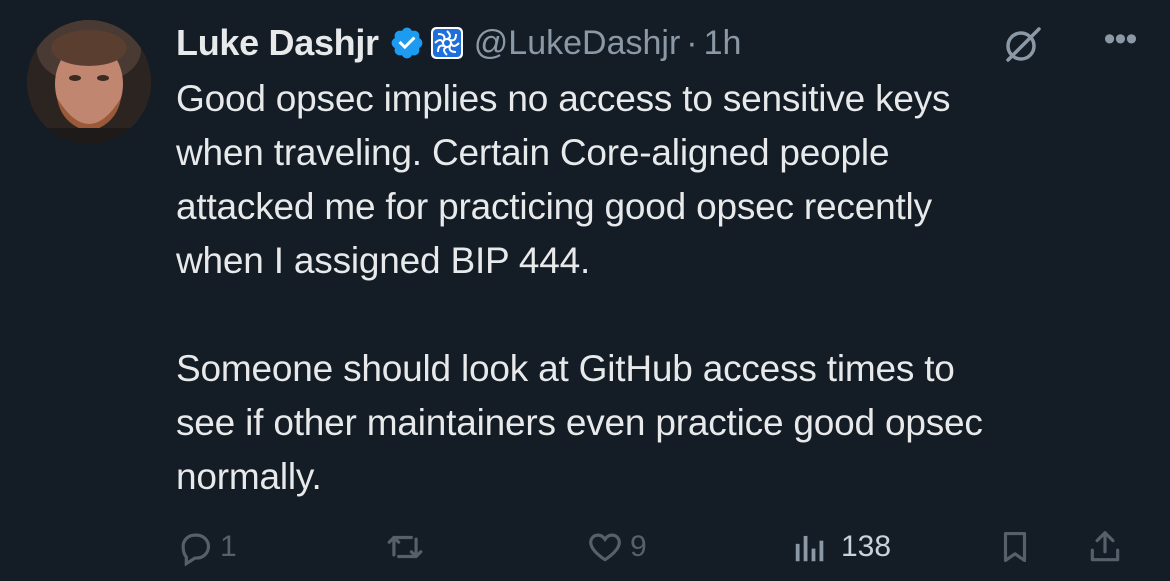 The width and height of the screenshot is (1170, 581). I want to click on tweet-actions: 1 9 138, so click(656, 547).